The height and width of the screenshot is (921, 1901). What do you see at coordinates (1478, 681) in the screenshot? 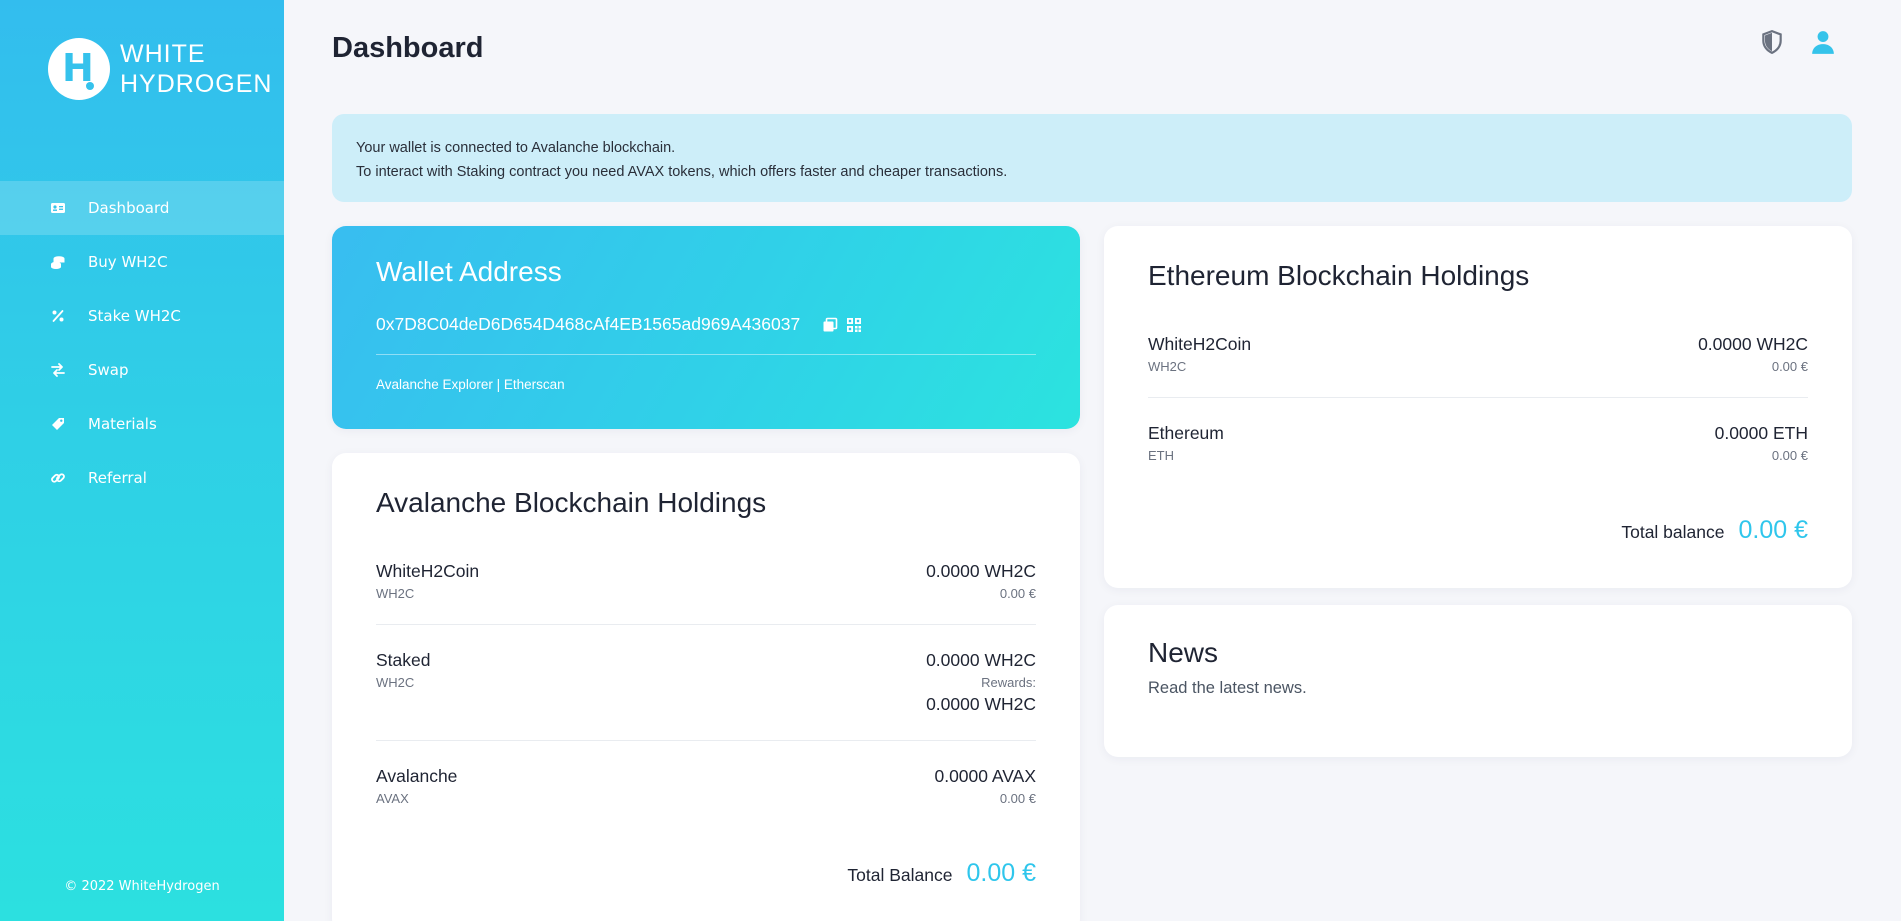
I see `news-card: News Read the latest news.` at bounding box center [1478, 681].